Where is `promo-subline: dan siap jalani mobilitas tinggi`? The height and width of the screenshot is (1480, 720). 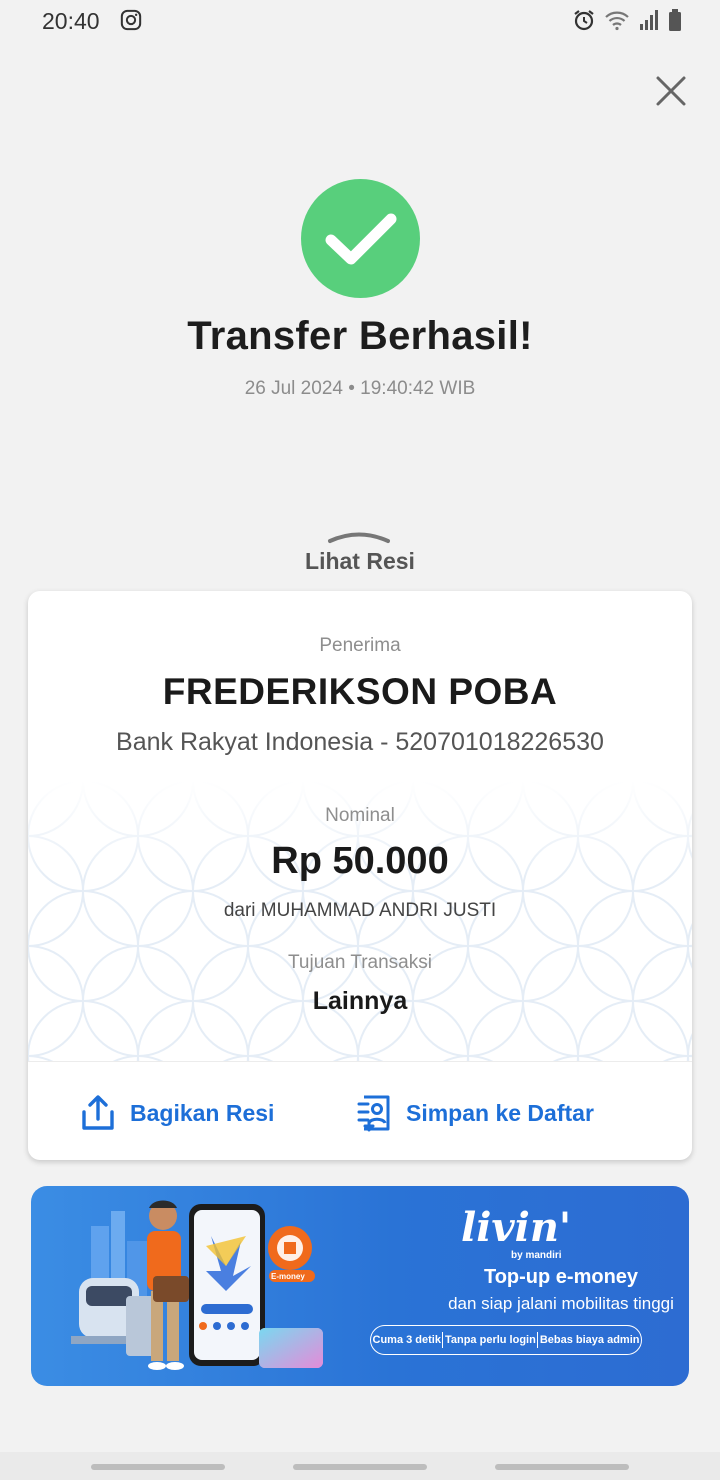 promo-subline: dan siap jalani mobilitas tinggi is located at coordinates (561, 1303).